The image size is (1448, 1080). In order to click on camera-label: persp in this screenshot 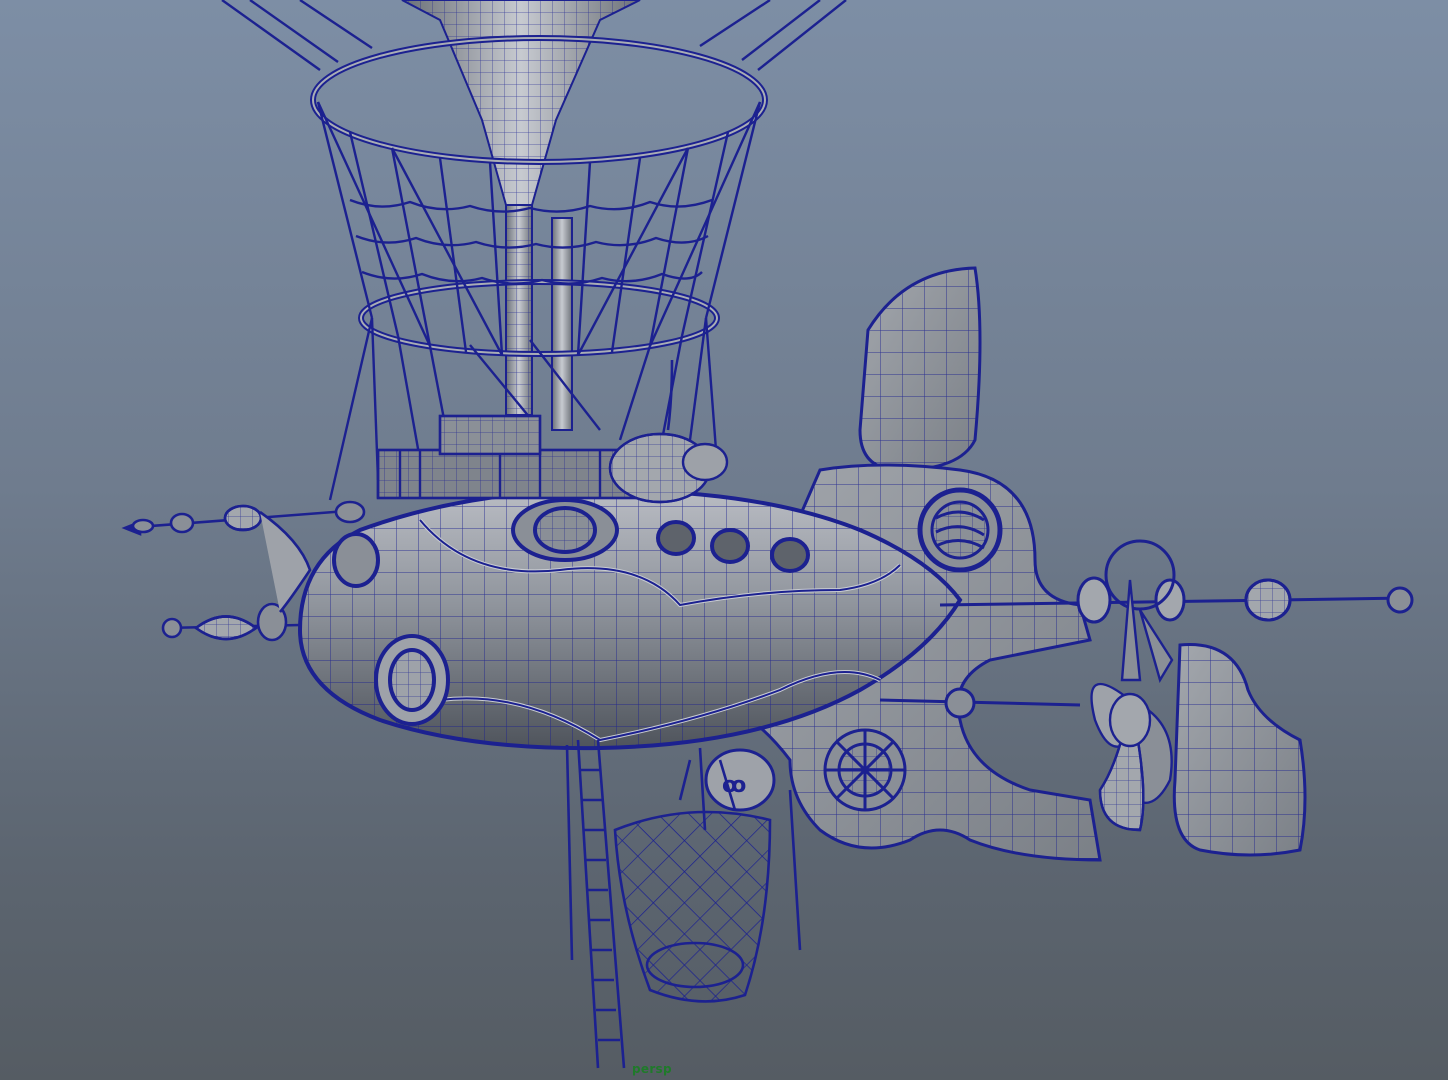, I will do `click(652, 1069)`.